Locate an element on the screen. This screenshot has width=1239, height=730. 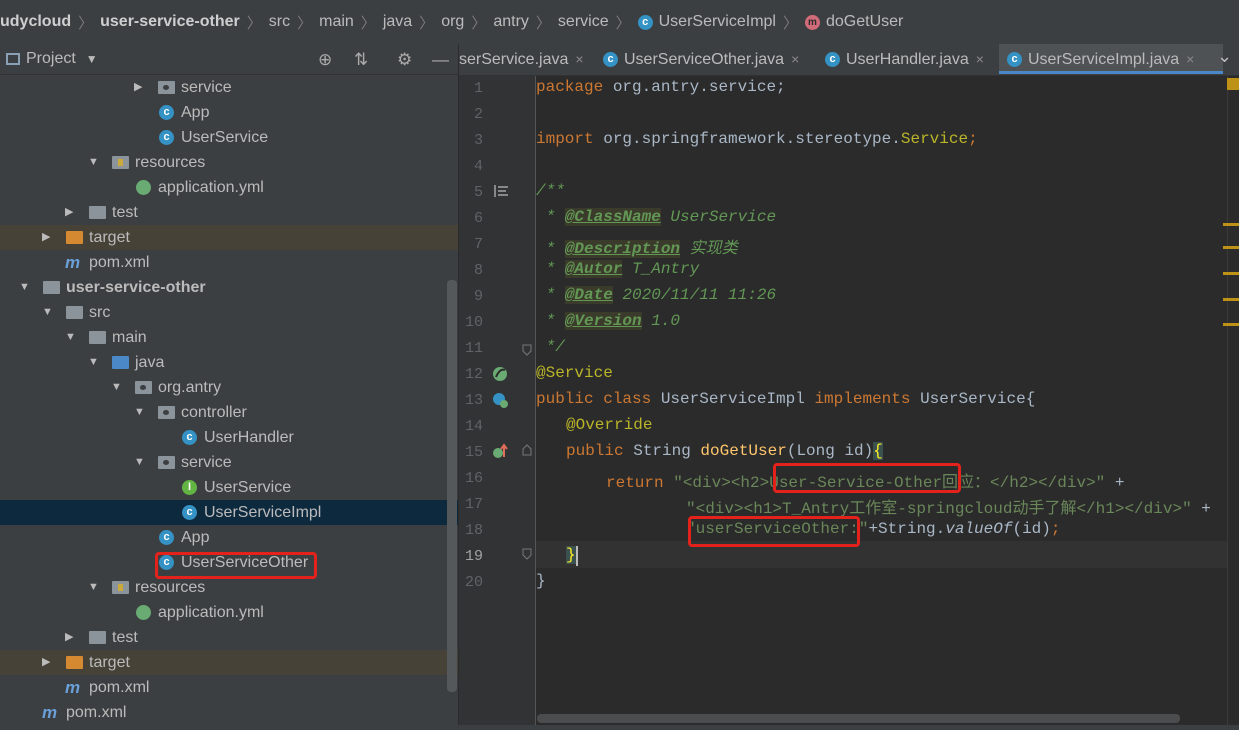
tree-item-org-antry: ▼ org.antry is located at coordinates (229, 387).